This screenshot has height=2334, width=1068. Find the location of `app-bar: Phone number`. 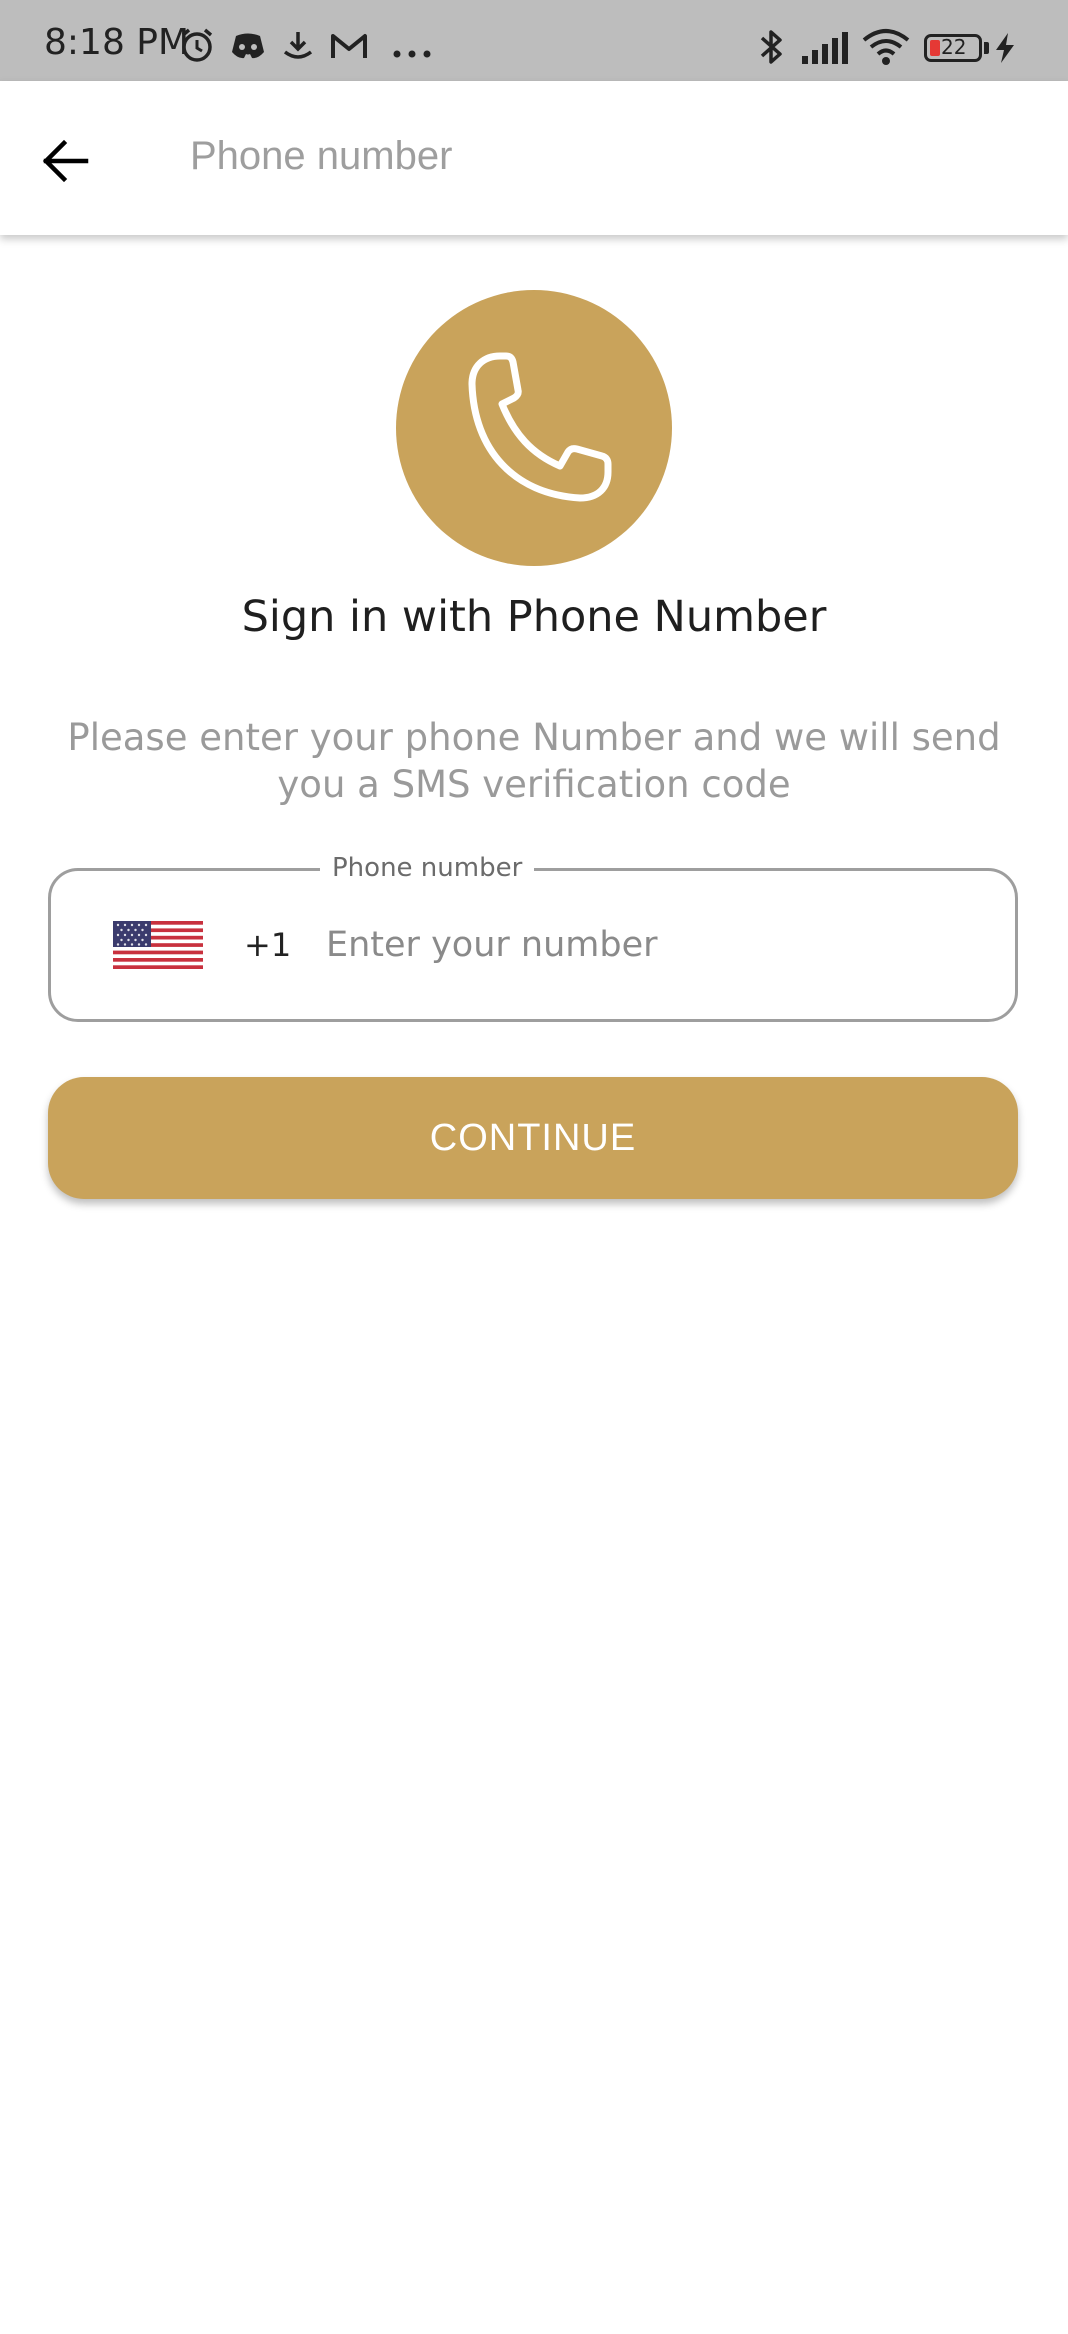

app-bar: Phone number is located at coordinates (534, 158).